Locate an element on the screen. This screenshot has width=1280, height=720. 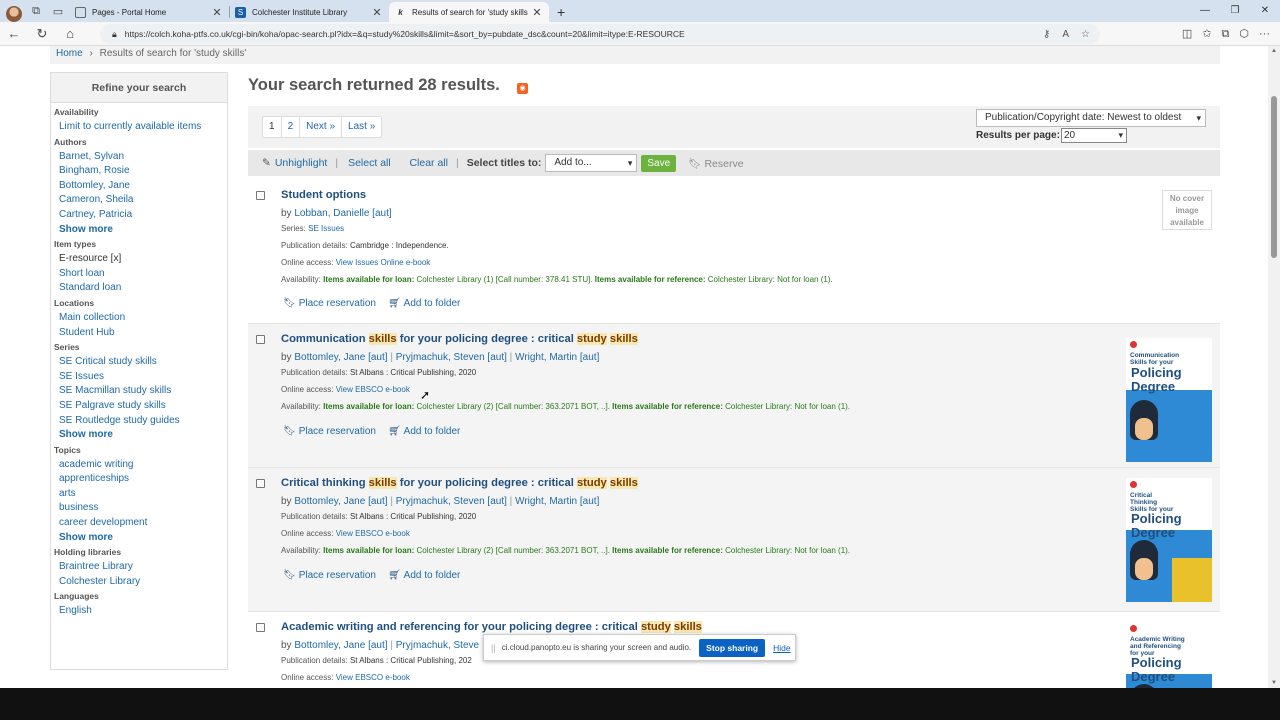
select-all-link: Select all is located at coordinates (369, 163).